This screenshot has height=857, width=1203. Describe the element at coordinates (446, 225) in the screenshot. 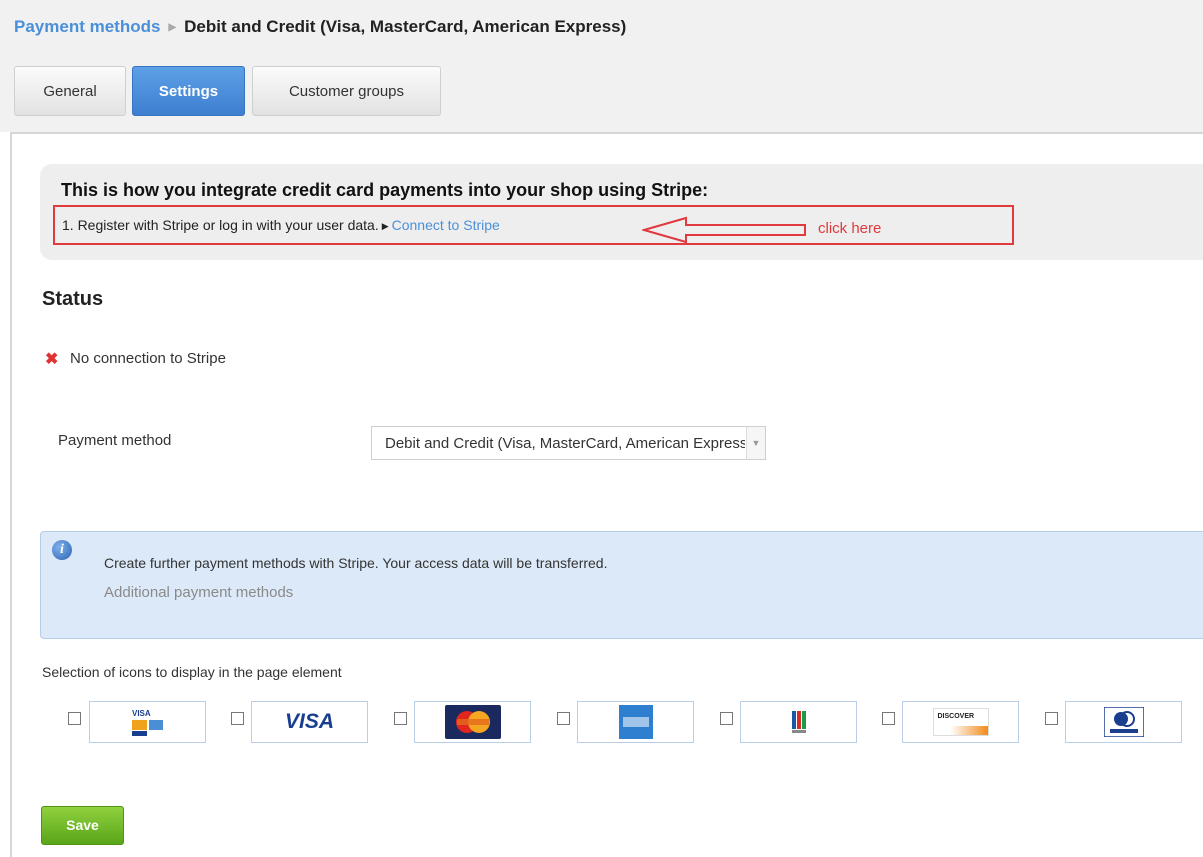

I see `connect-to-stripe-link: Connect to Stripe` at that location.